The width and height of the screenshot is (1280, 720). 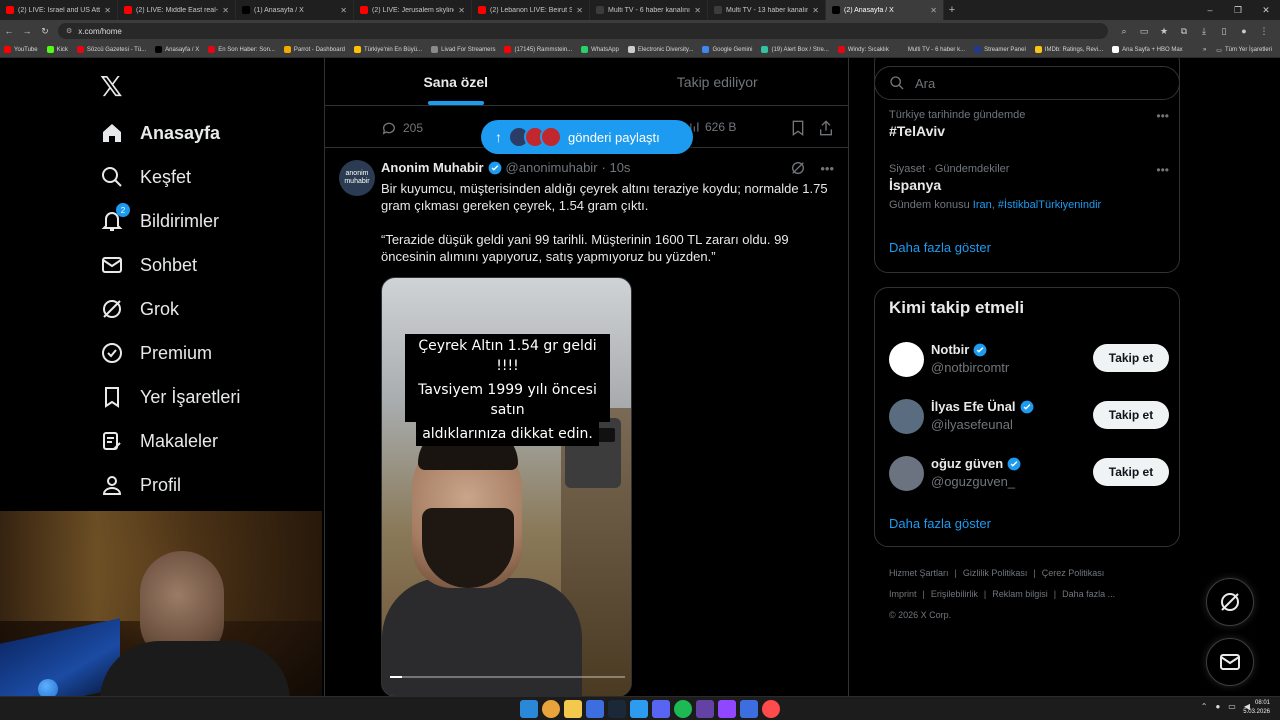 I want to click on bookmark-item: Anasayfa / X, so click(x=177, y=49).